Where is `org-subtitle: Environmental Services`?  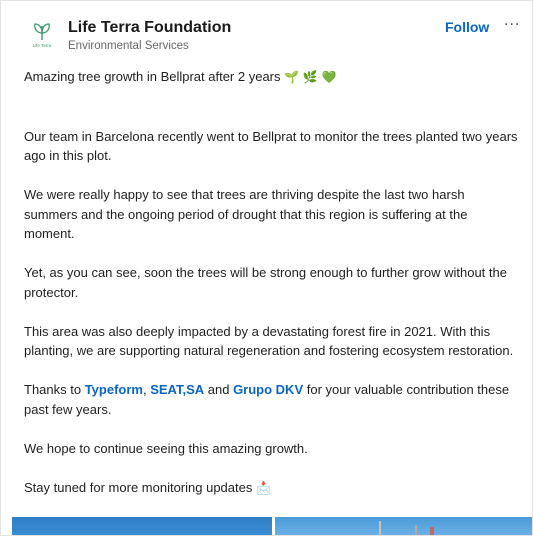 org-subtitle: Environmental Services is located at coordinates (128, 46).